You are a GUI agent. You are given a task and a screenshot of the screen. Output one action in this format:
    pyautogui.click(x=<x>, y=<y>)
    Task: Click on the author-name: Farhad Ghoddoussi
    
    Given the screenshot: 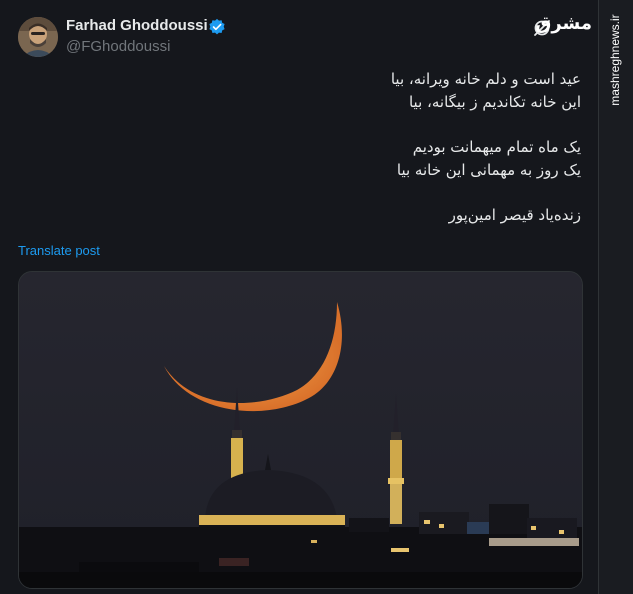 What is the action you would take?
    pyautogui.click(x=137, y=25)
    